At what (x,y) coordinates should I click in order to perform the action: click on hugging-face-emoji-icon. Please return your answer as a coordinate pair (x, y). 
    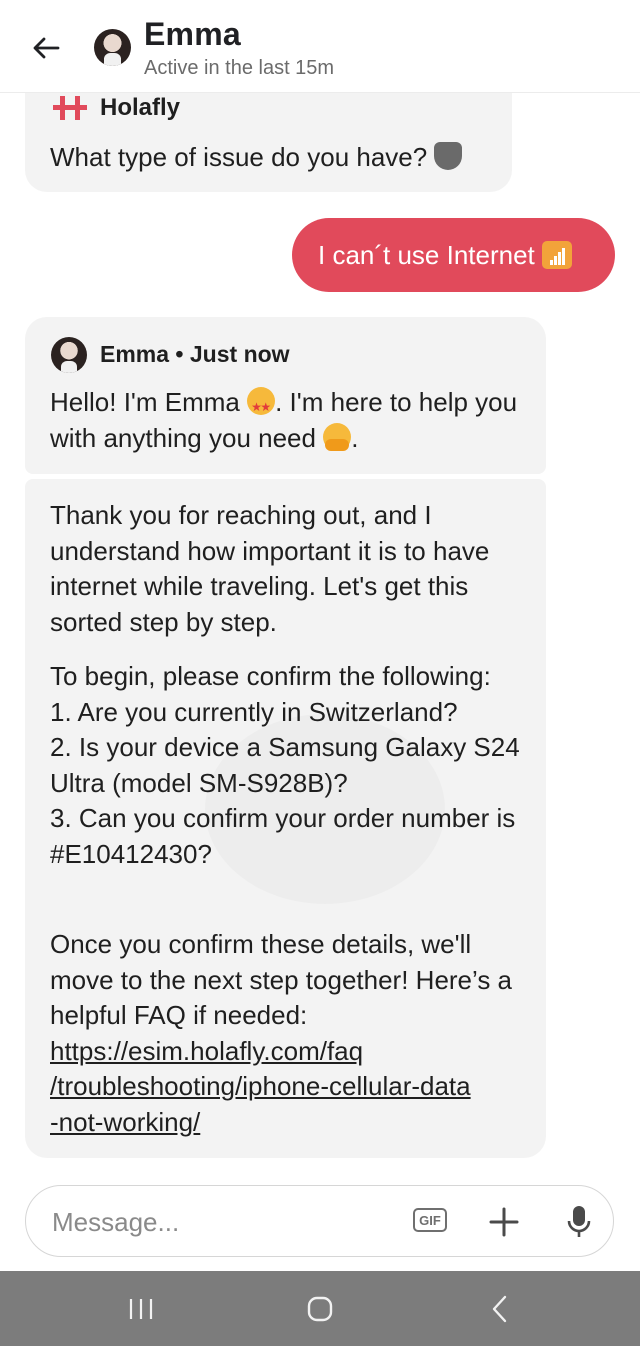
    Looking at the image, I should click on (337, 436).